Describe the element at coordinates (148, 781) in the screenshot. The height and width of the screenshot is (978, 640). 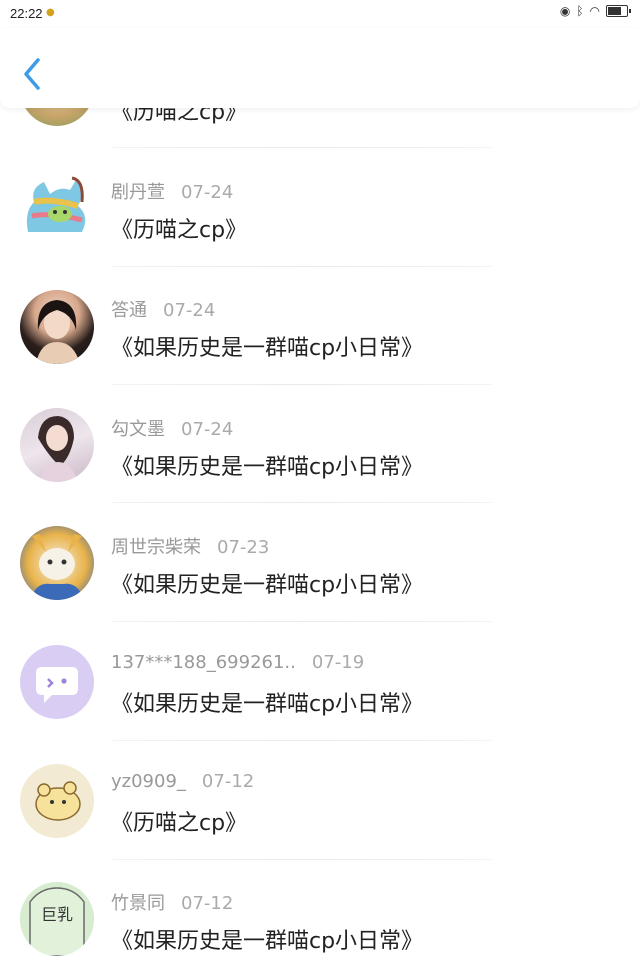
I see `user-name: yz0909_` at that location.